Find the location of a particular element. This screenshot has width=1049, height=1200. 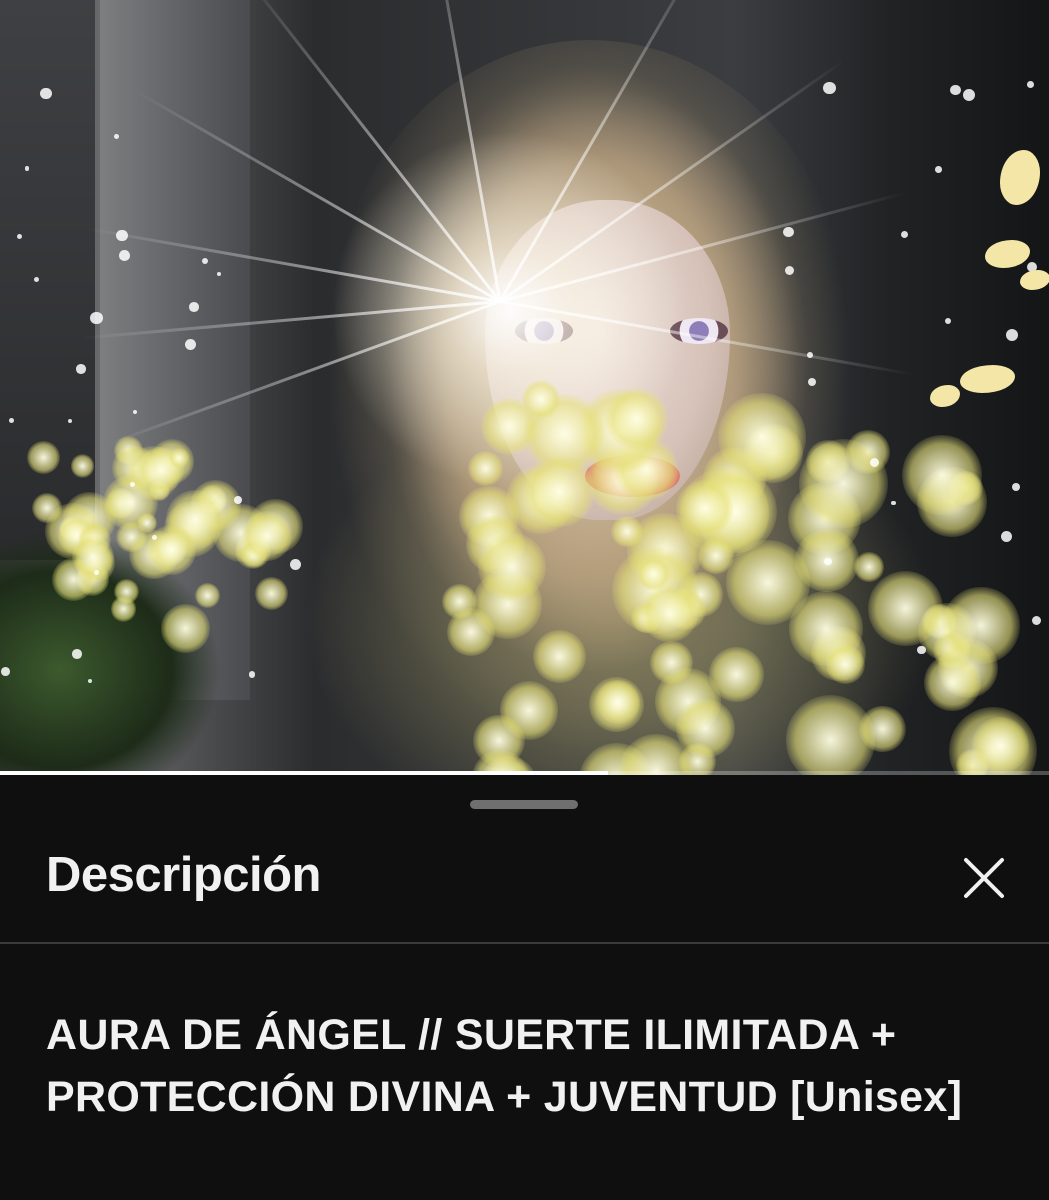

video-progress-bar is located at coordinates (524, 773).